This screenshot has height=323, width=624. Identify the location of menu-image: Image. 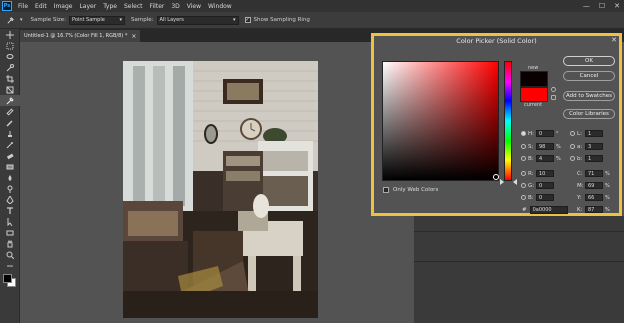
(63, 6).